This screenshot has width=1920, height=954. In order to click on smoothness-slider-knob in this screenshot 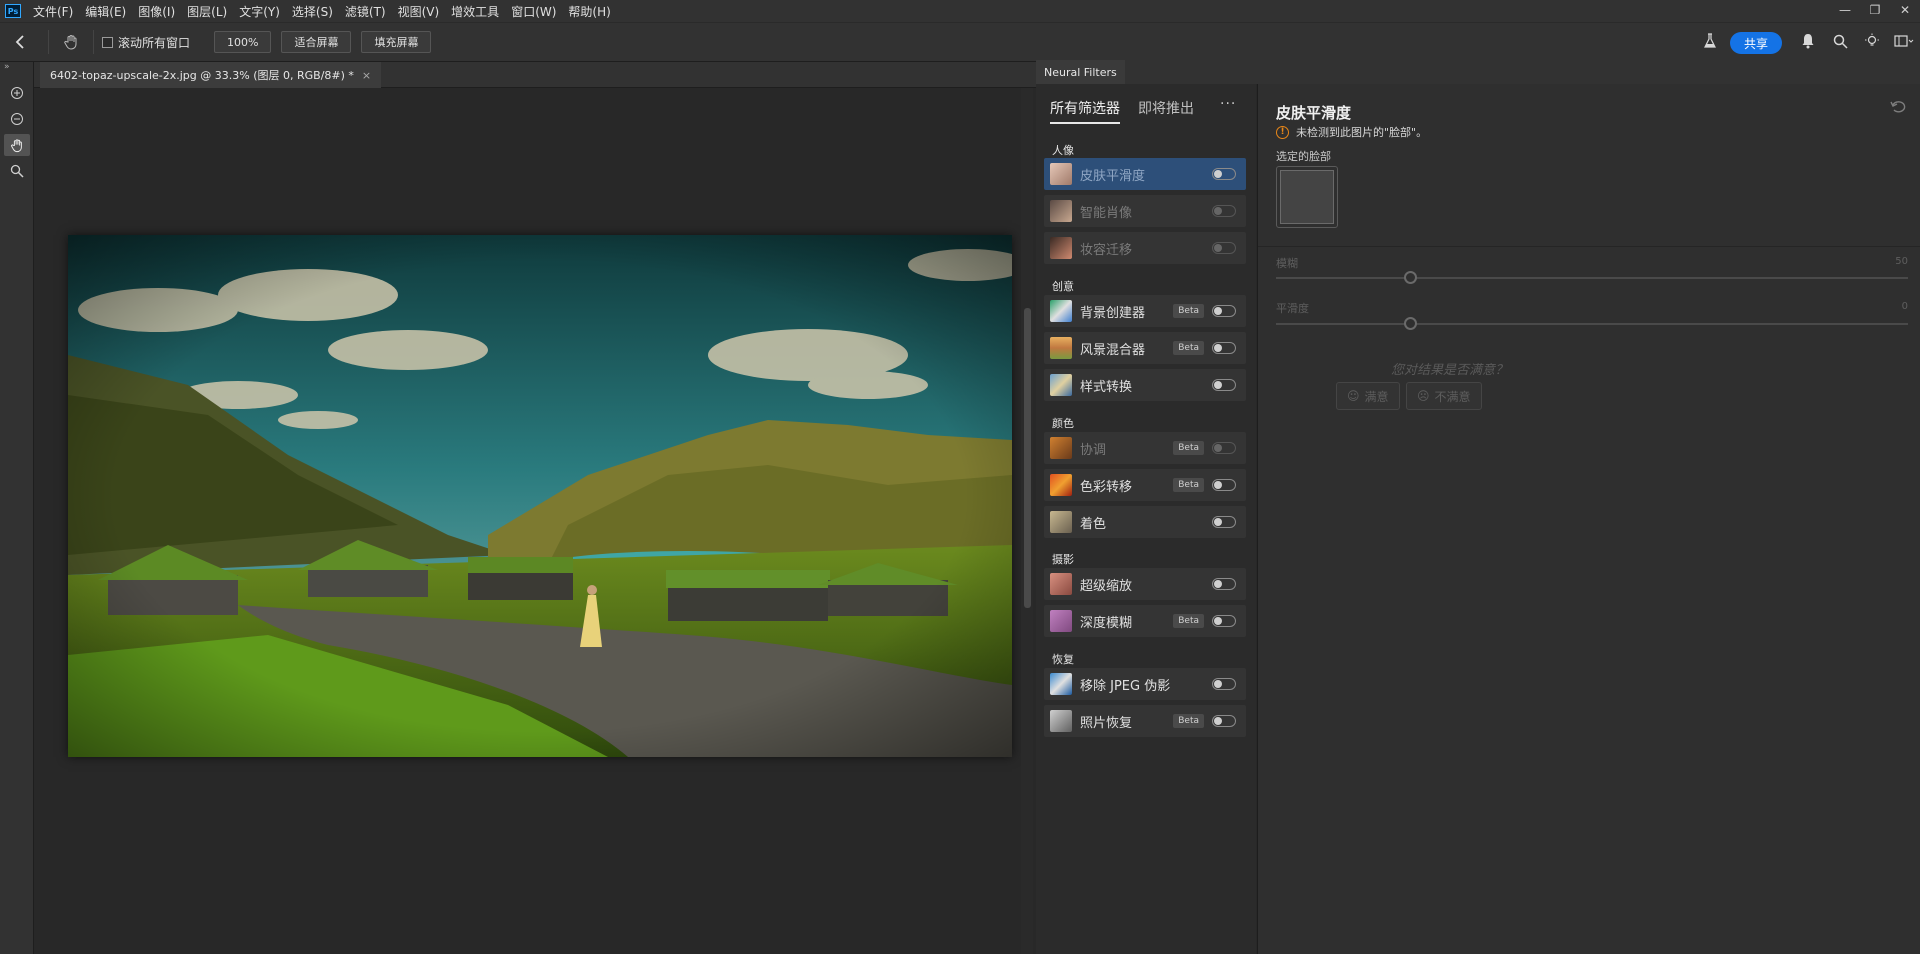, I will do `click(1410, 323)`.